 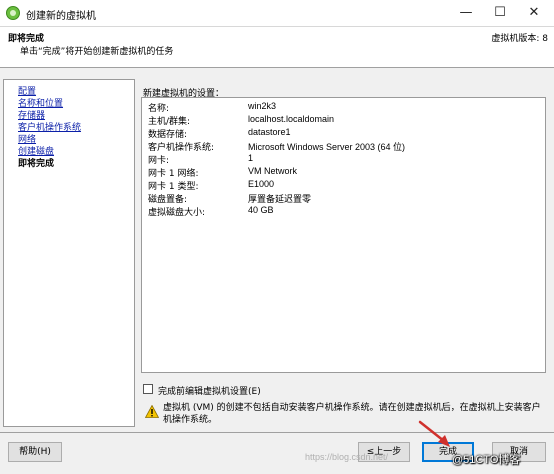 I want to click on edit-before-finish-label: 完成前编辑虚拟机设置(E), so click(x=209, y=390).